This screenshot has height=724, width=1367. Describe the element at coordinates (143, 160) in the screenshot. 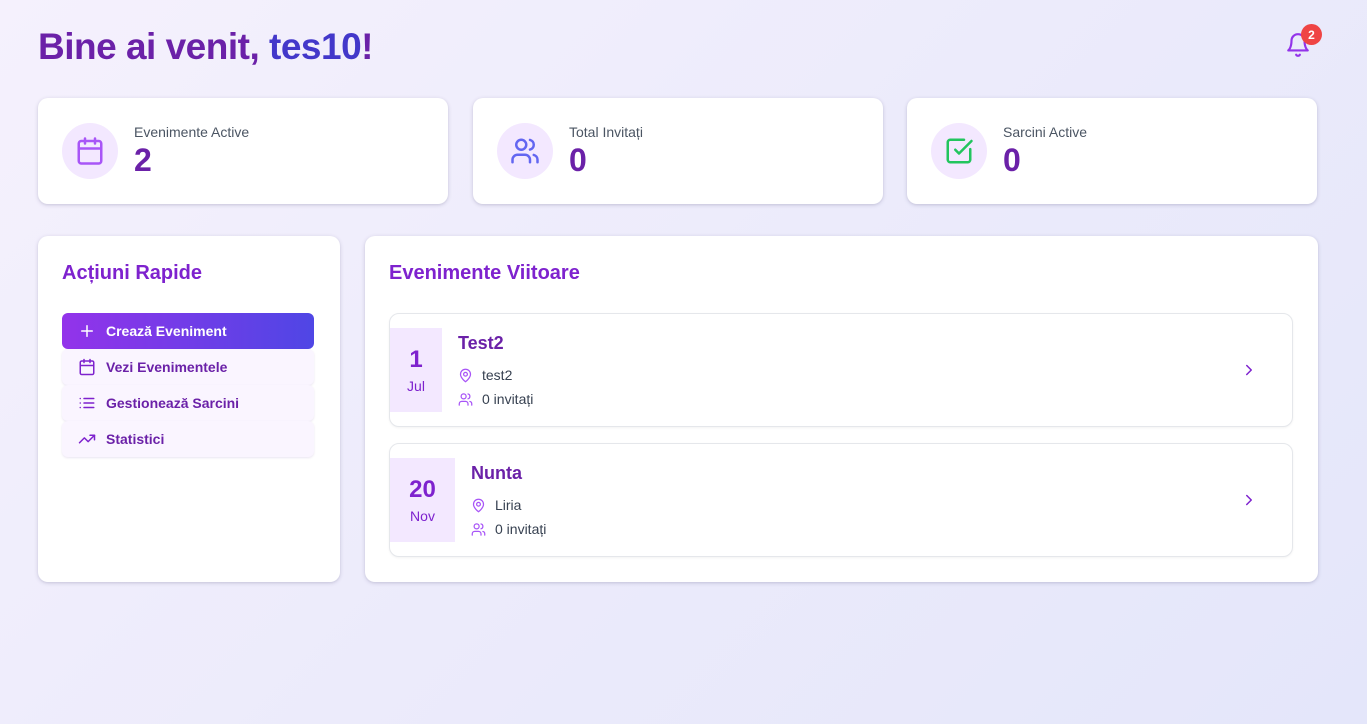

I see `stat-value: 2` at that location.